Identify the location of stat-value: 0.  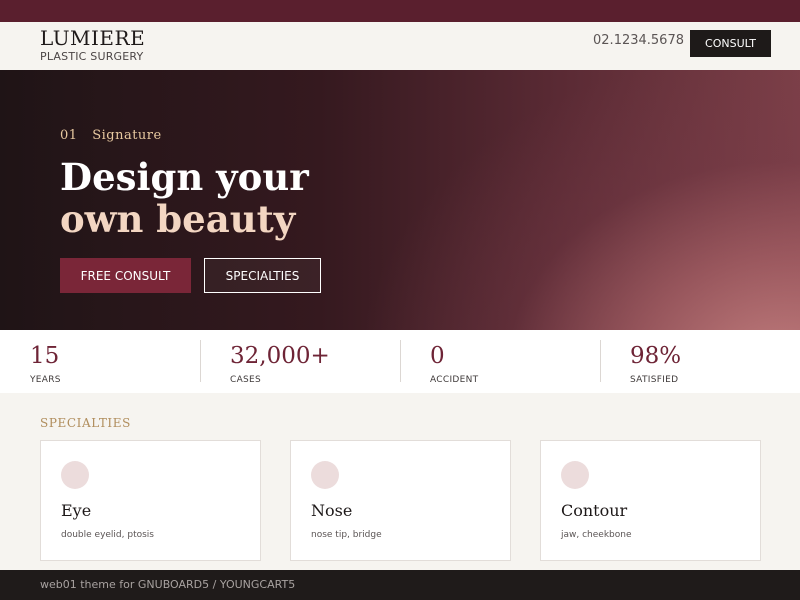
(437, 356).